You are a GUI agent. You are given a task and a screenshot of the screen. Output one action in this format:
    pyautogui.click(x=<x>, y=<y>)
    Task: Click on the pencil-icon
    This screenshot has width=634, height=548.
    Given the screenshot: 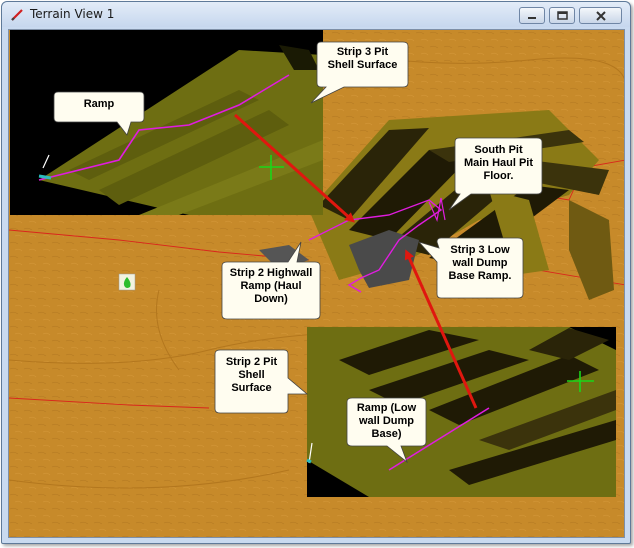 What is the action you would take?
    pyautogui.click(x=17, y=15)
    